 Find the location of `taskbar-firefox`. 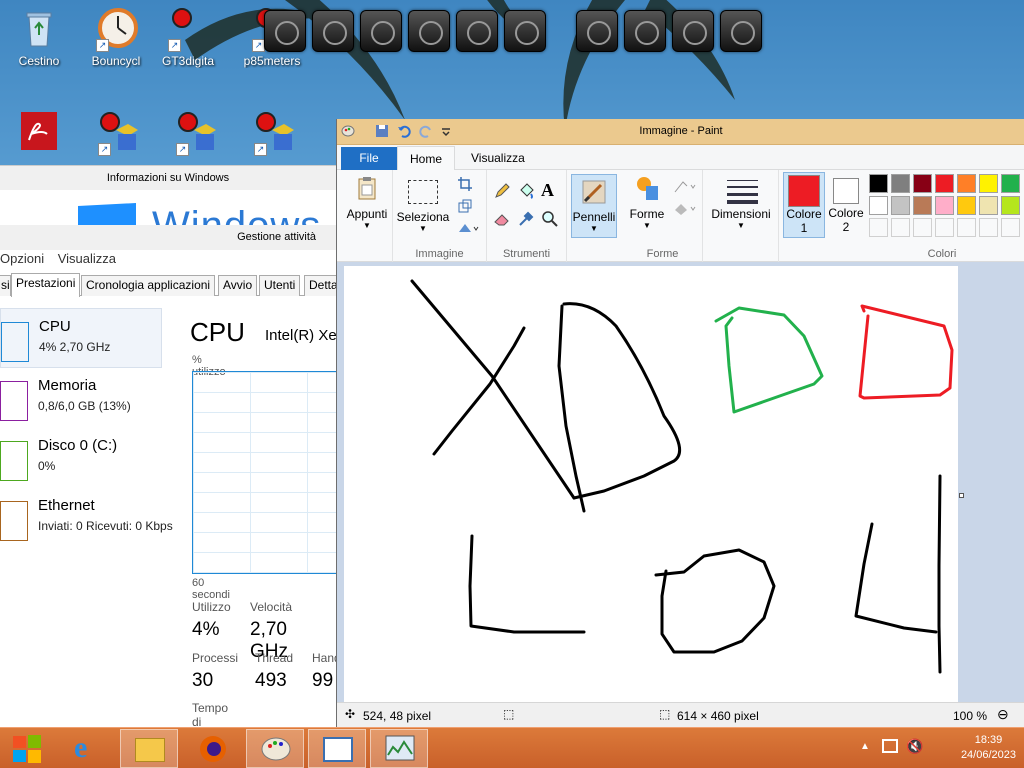

taskbar-firefox is located at coordinates (213, 748).